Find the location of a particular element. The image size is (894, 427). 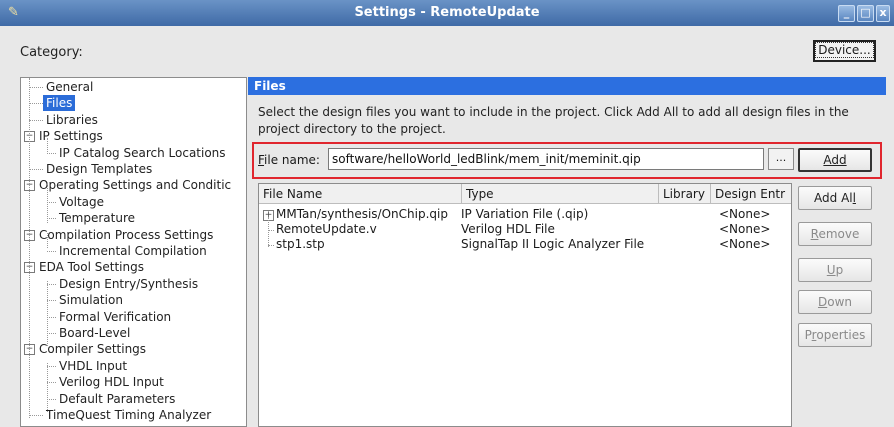

minimize-button: _ is located at coordinates (846, 13).